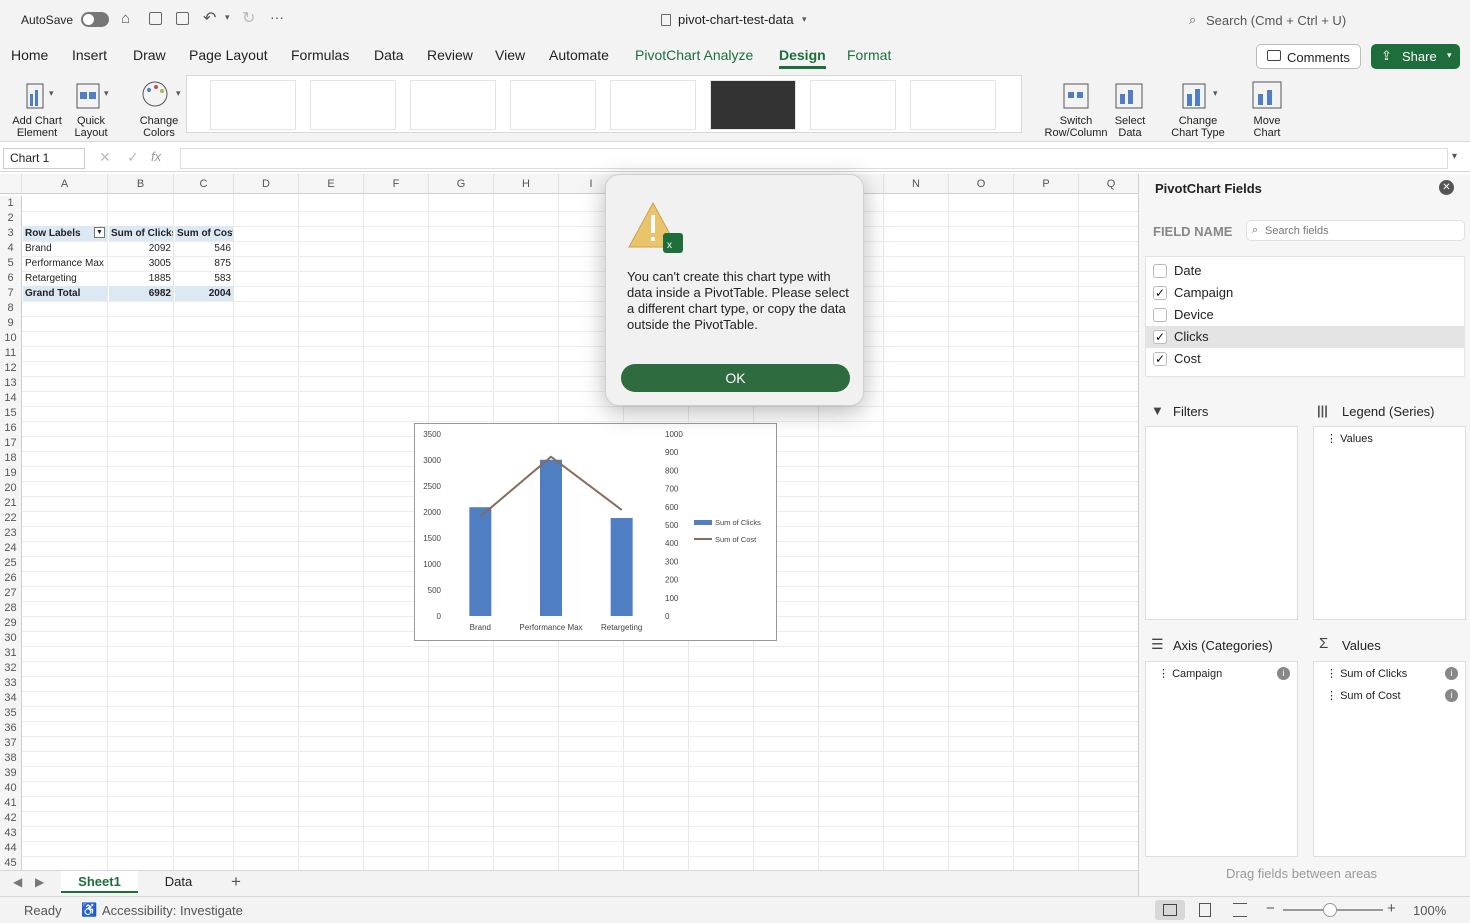 Image resolution: width=1470 pixels, height=923 pixels. Describe the element at coordinates (149, 55) in the screenshot. I see `tab-draw: Draw` at that location.